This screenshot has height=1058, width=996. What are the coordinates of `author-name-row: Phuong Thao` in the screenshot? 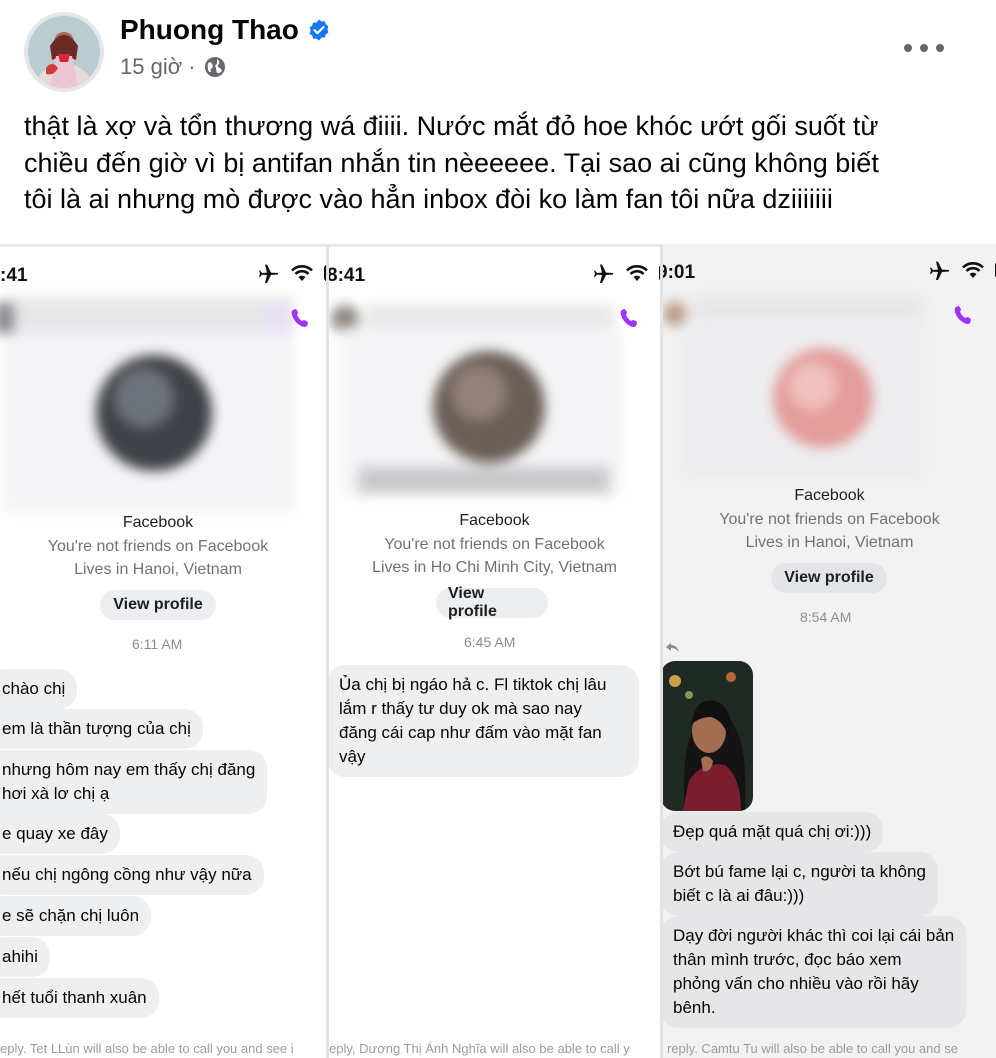 It's located at (225, 30).